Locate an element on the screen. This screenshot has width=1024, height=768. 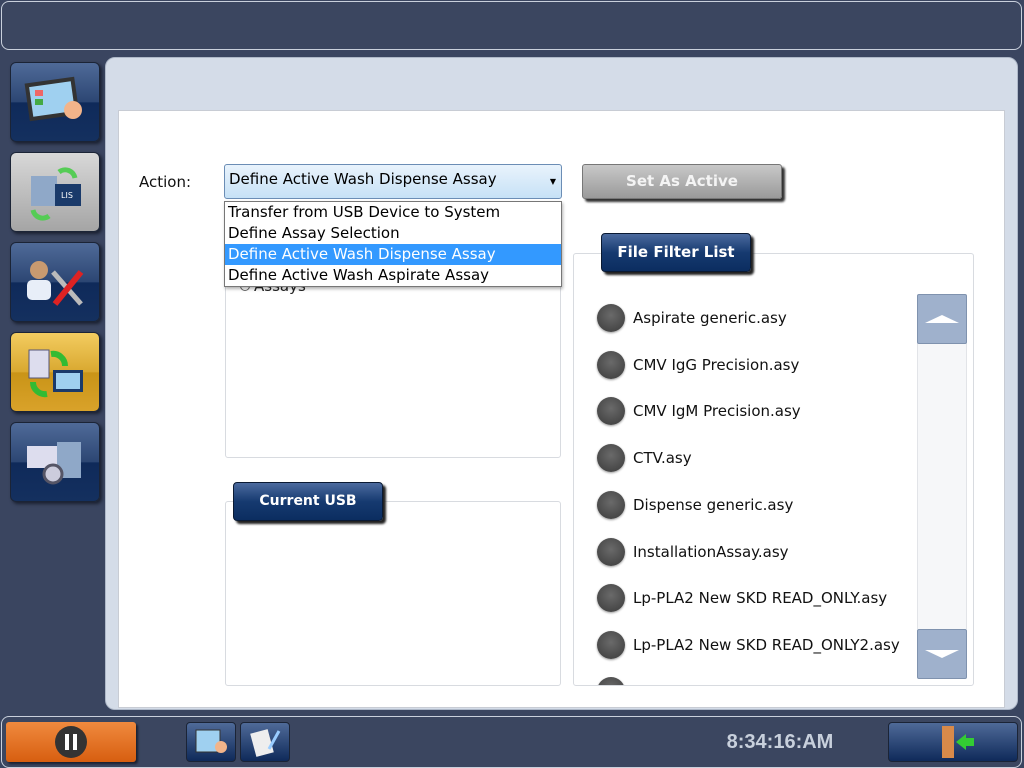
file-name: CTV.asy is located at coordinates (662, 458).